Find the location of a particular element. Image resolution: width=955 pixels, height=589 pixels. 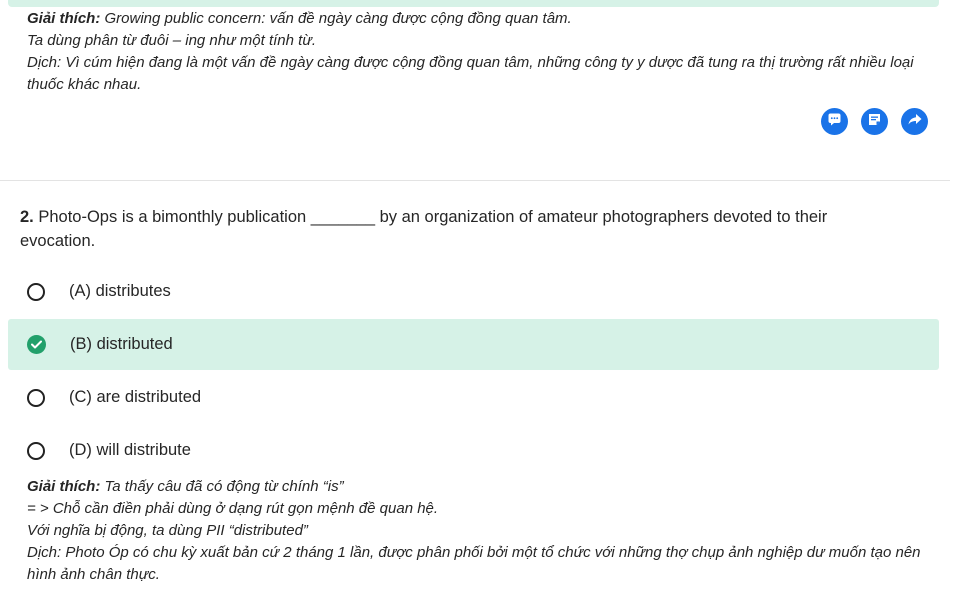

note-button is located at coordinates (874, 121).